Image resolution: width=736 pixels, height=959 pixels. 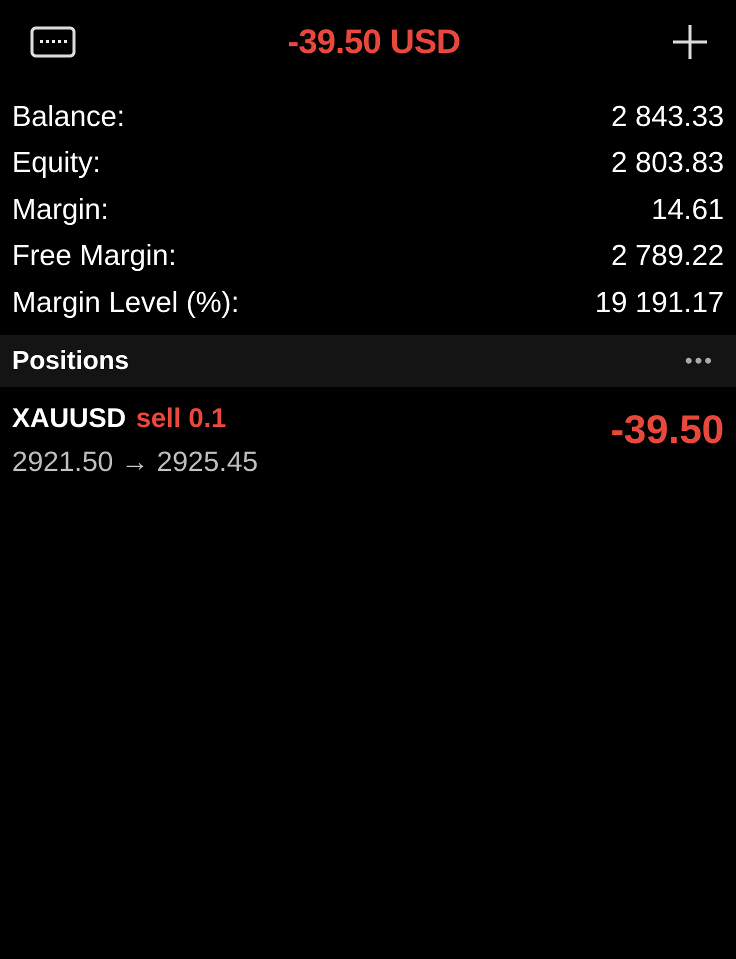 What do you see at coordinates (667, 257) in the screenshot?
I see `summary-value: 2 789.22` at bounding box center [667, 257].